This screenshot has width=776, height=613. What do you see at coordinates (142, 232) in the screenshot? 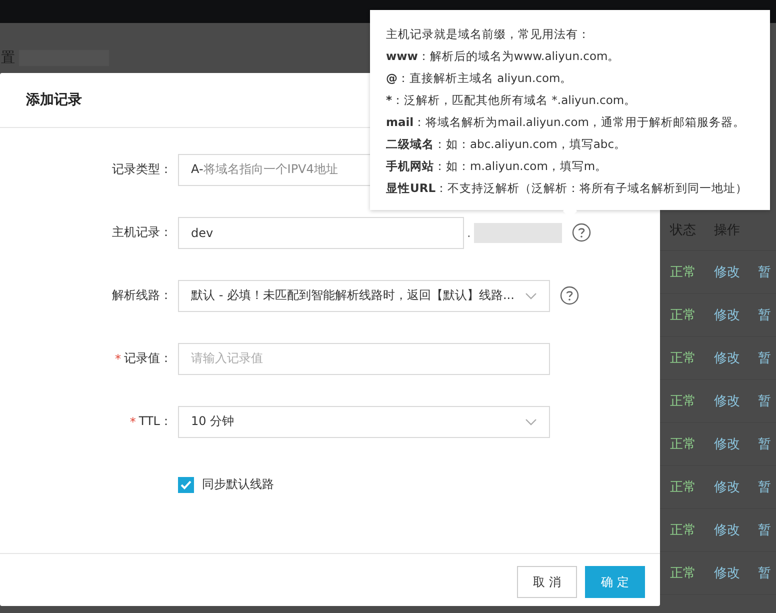
I see `field-label: 主机记录：` at bounding box center [142, 232].